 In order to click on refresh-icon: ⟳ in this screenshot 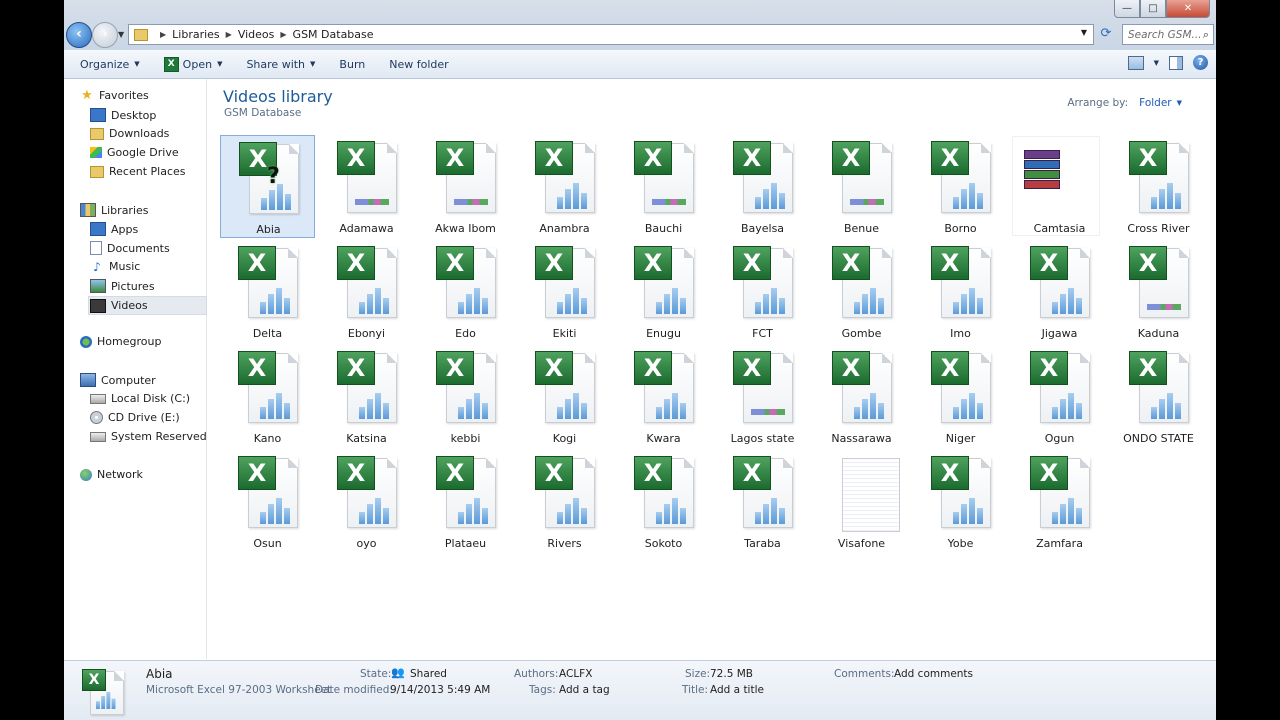, I will do `click(1106, 33)`.